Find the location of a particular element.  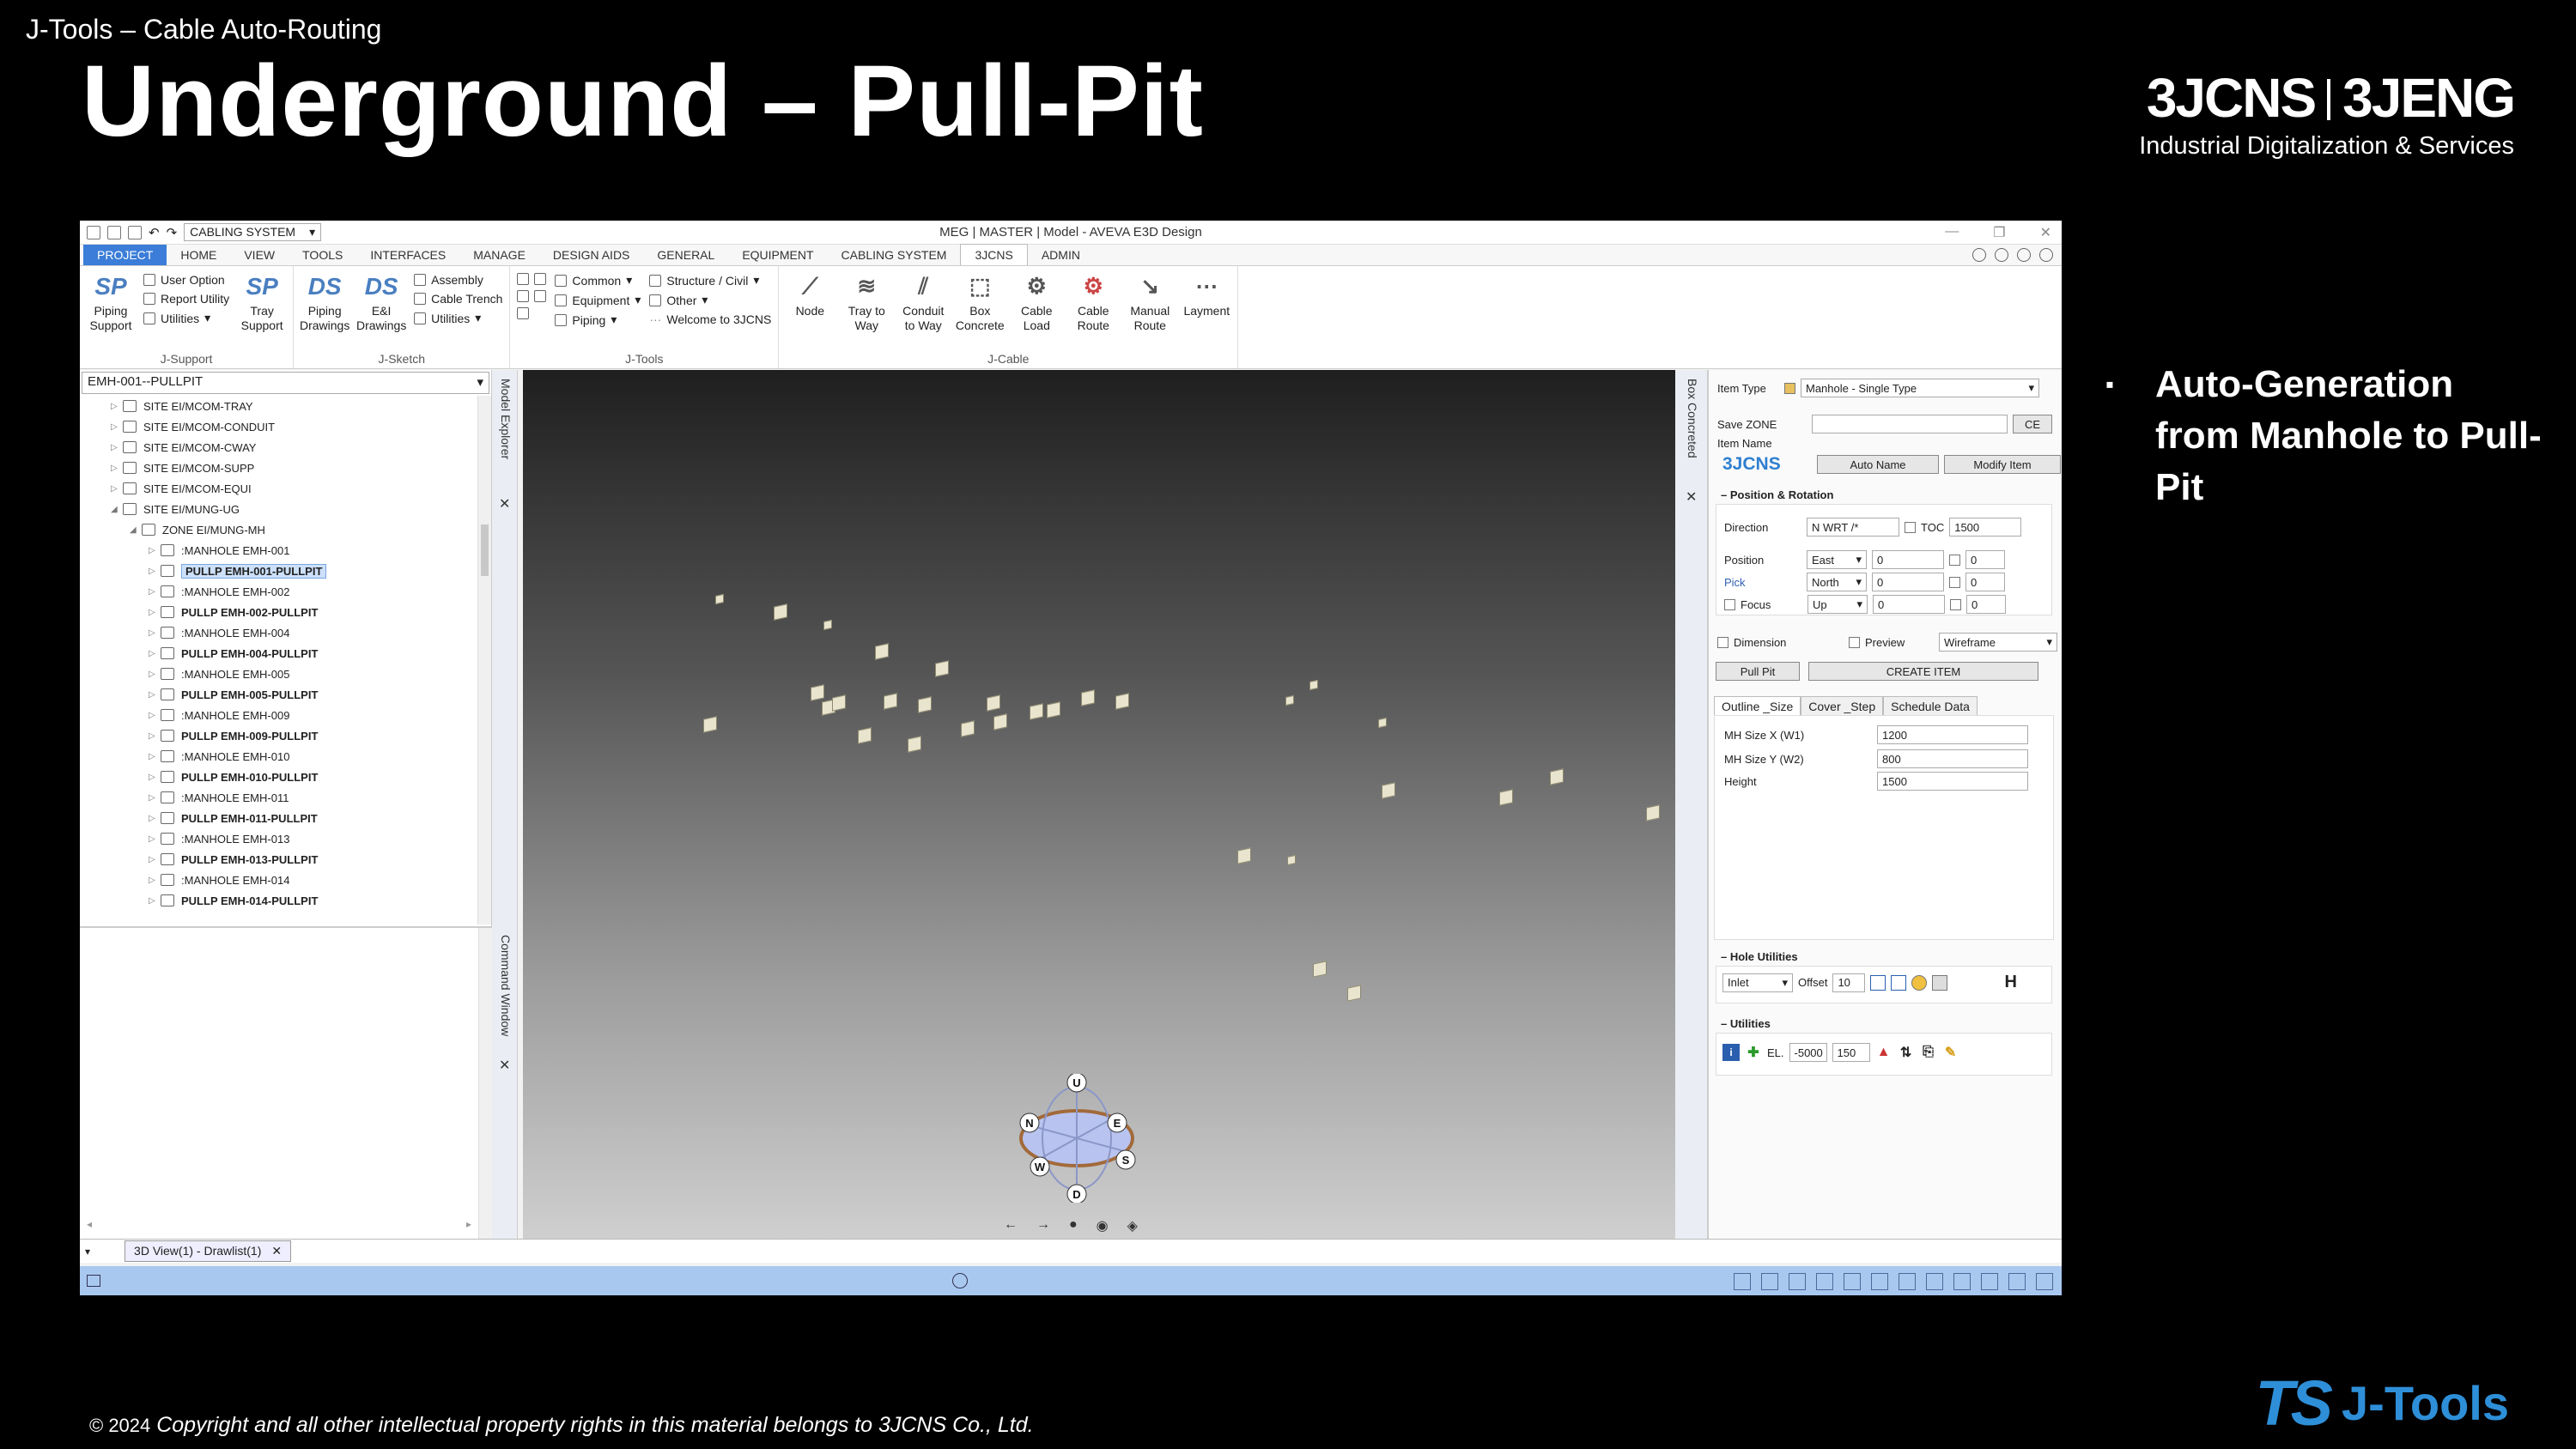

view-mode-select: Wireframe ▾ is located at coordinates (1998, 642).